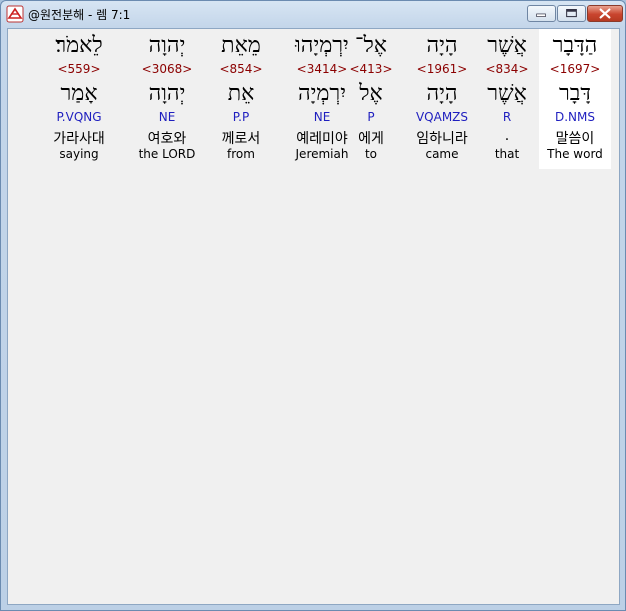  I want to click on strong-number: <834>, so click(507, 69).